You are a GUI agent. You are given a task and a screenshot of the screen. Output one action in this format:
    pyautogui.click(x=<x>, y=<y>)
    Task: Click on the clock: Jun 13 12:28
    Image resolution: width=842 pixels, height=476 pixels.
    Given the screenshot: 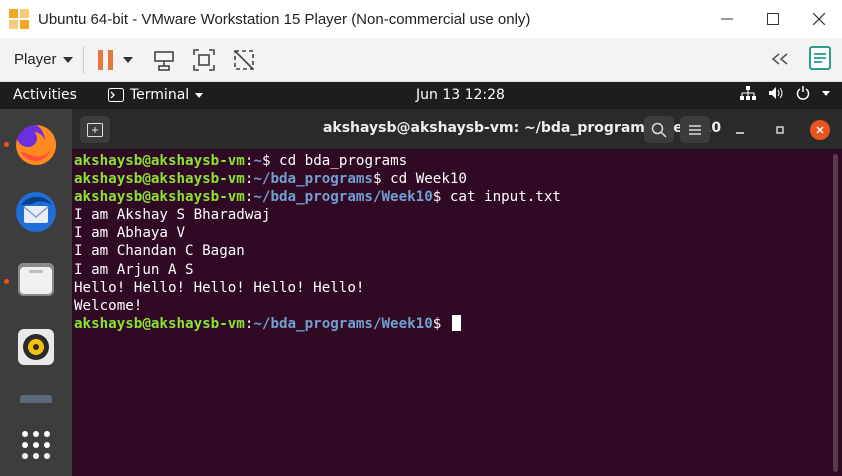 What is the action you would take?
    pyautogui.click(x=460, y=95)
    